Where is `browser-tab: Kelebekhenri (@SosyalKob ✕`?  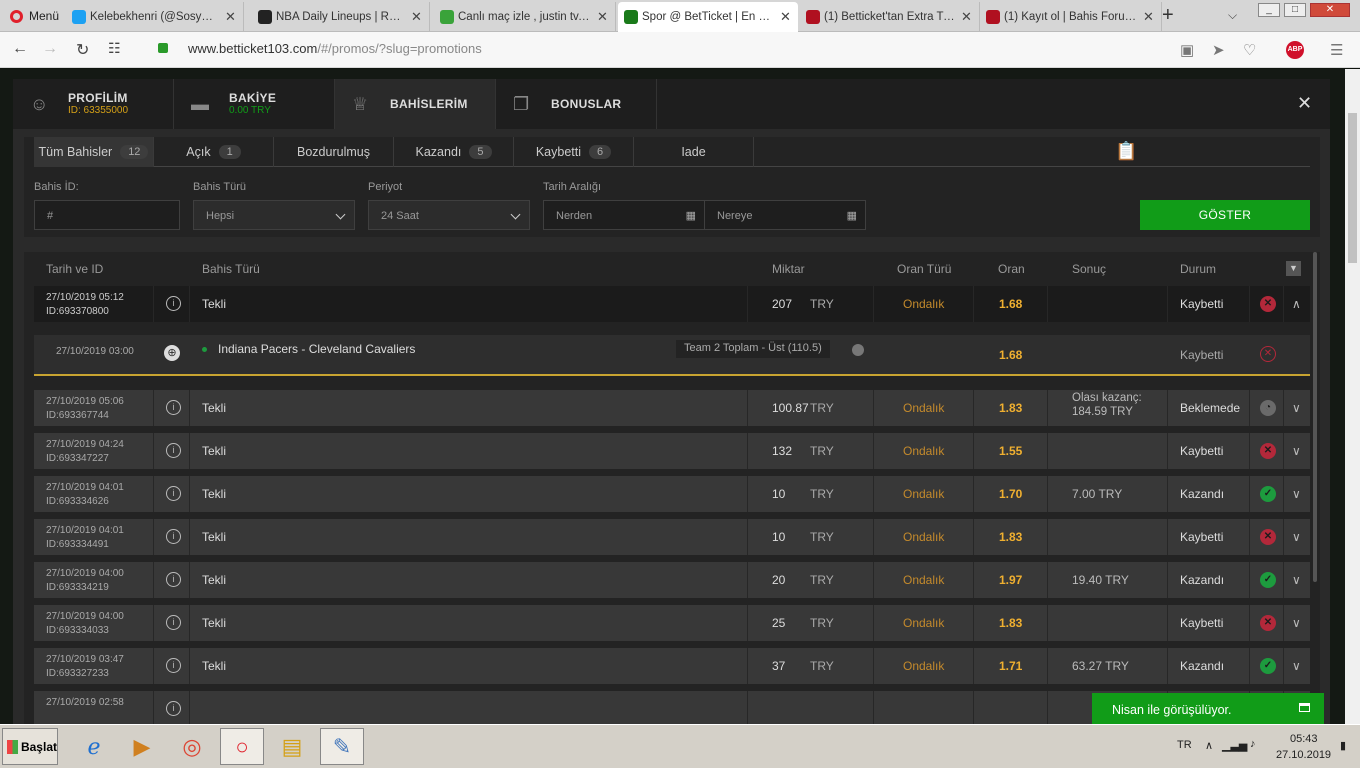
browser-tab: Kelebekhenri (@SosyalKob ✕ is located at coordinates (155, 17).